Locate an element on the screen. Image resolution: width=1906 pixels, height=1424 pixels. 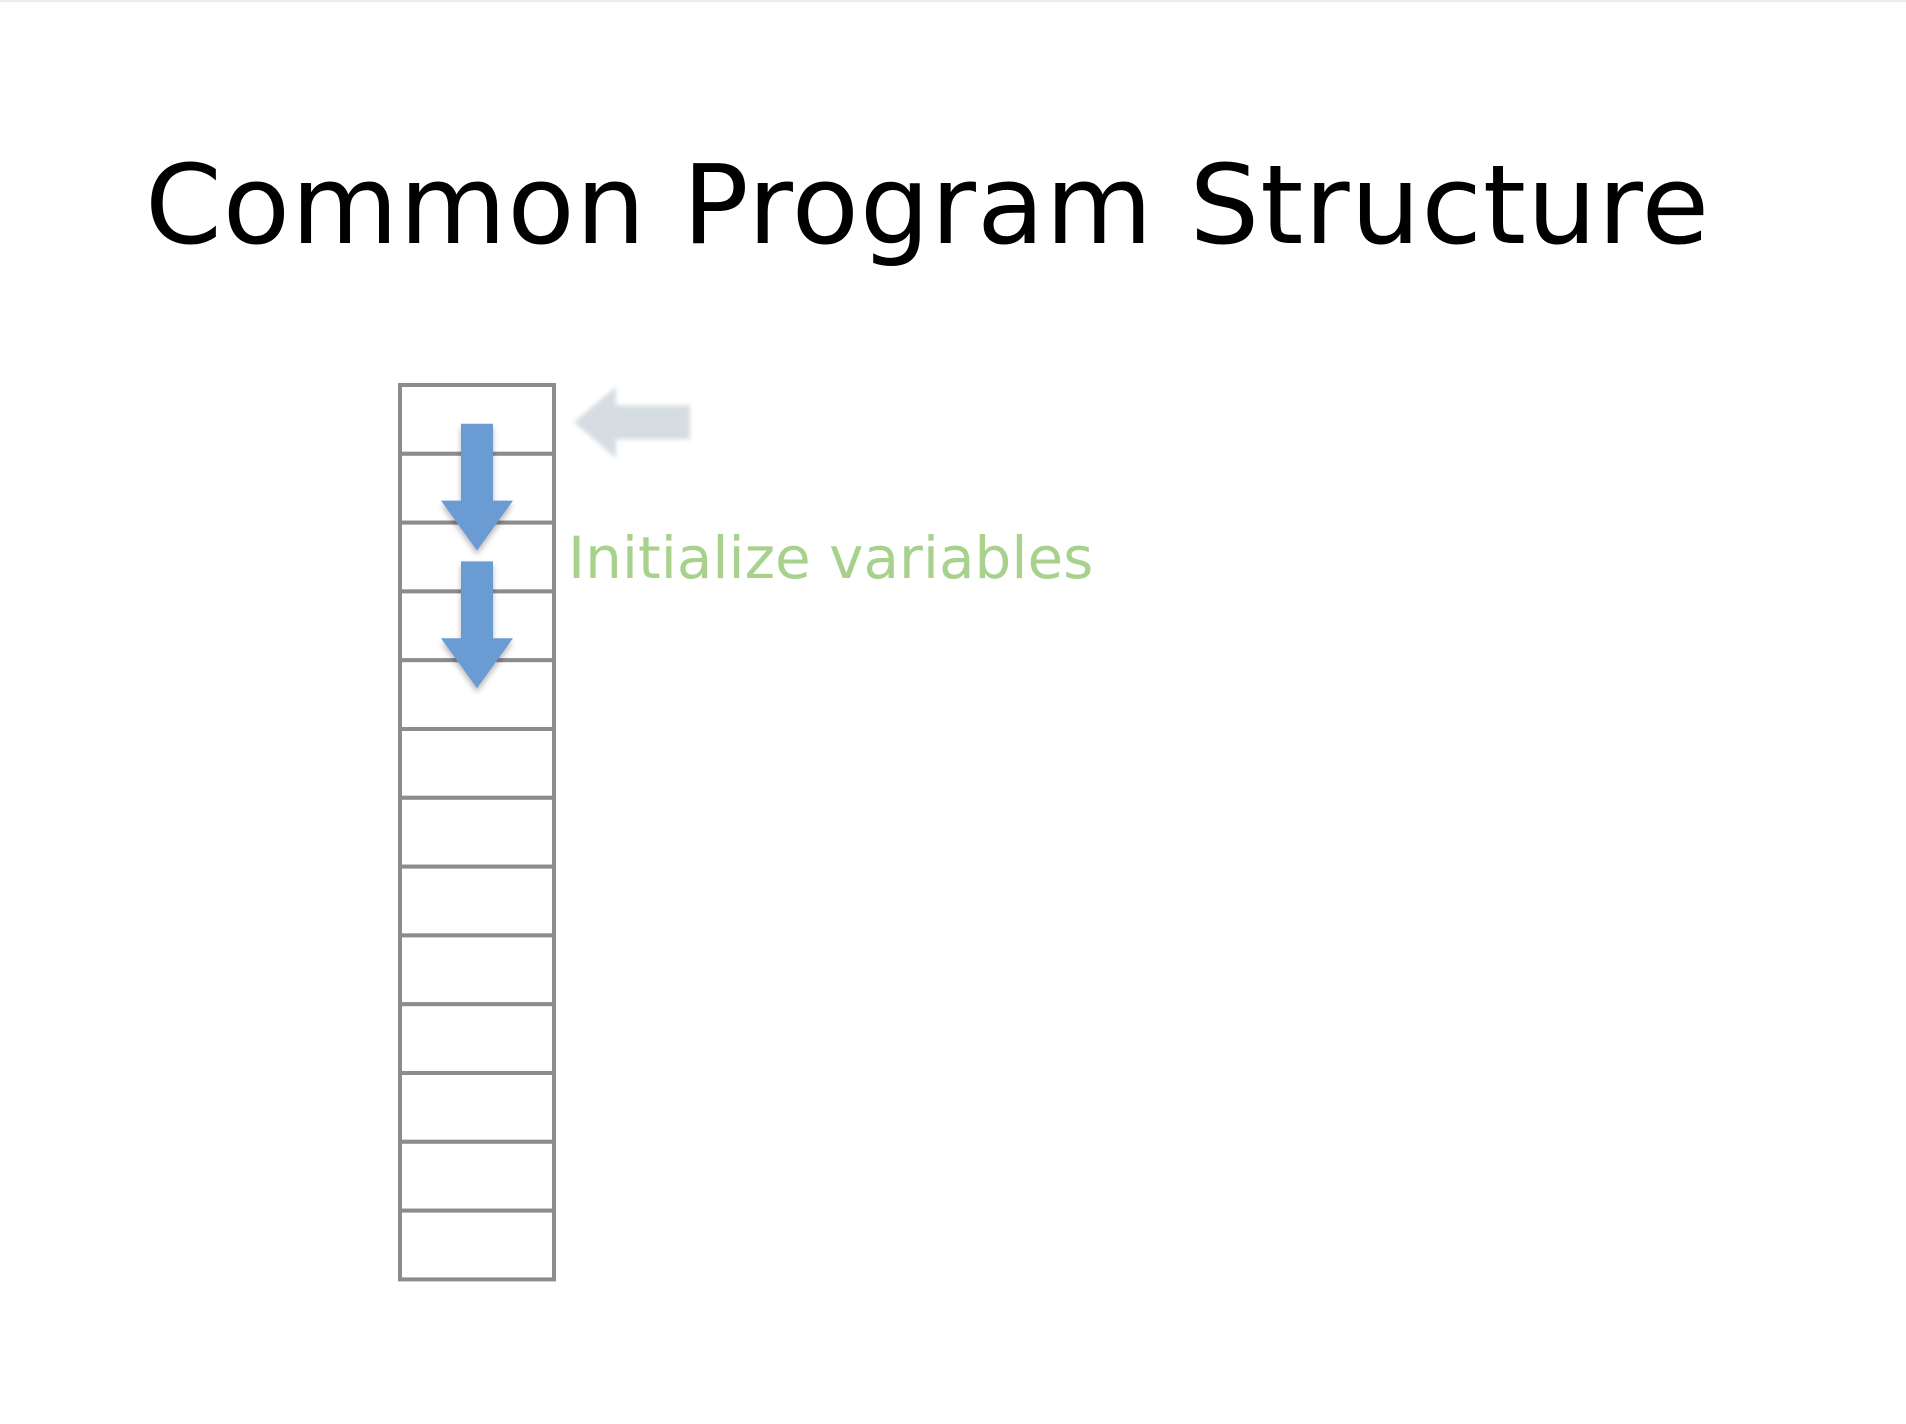
memory-diagram is located at coordinates (544, 832).